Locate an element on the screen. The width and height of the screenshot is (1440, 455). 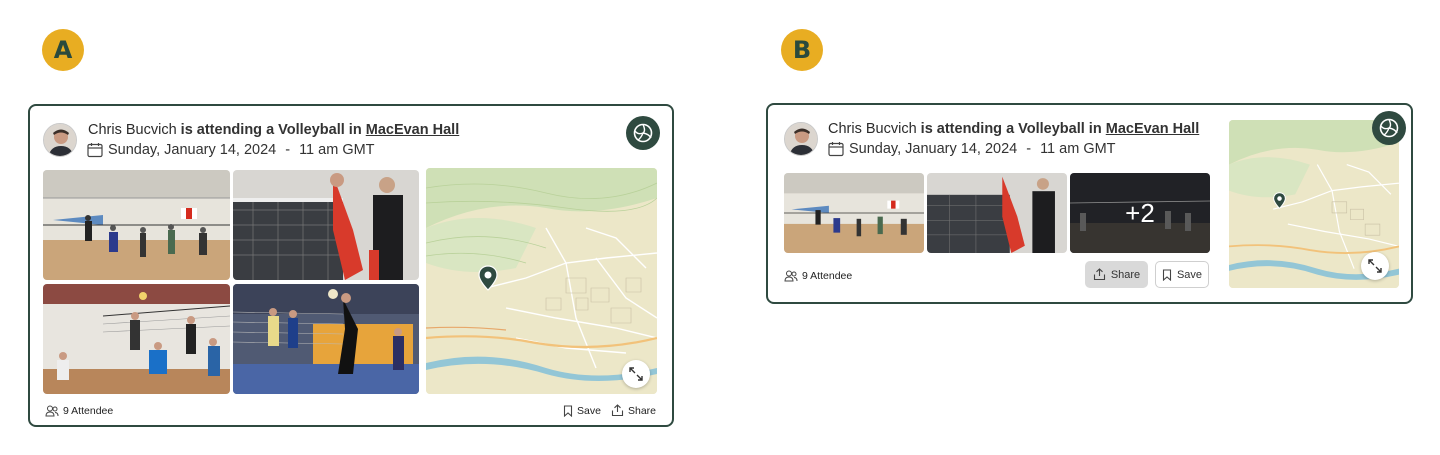
photo-more: +2 is located at coordinates (1140, 213).